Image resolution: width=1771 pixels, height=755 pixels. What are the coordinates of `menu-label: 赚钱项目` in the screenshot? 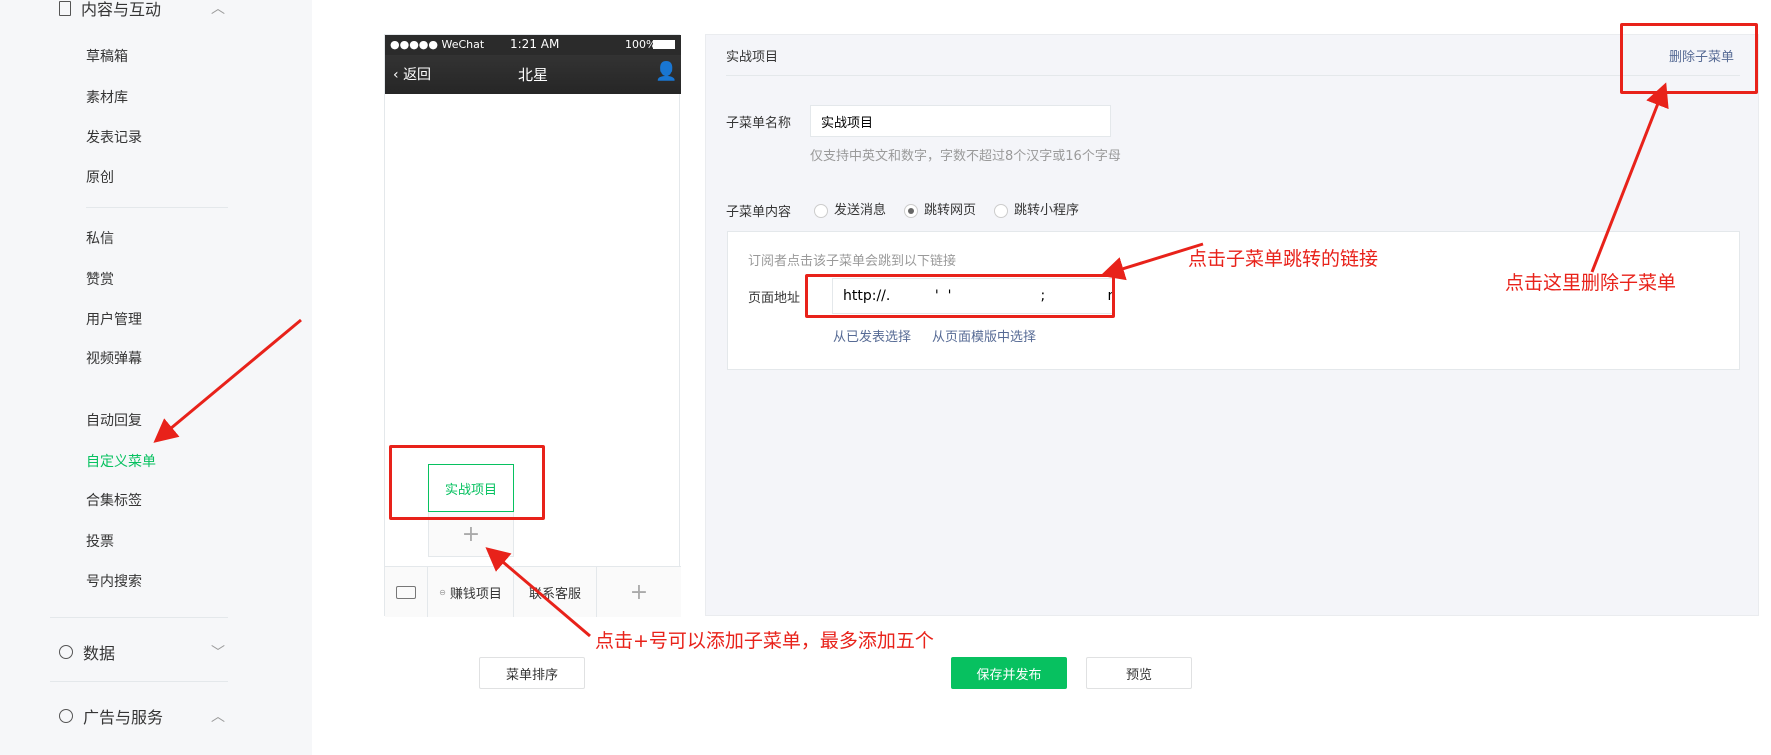 It's located at (475, 594).